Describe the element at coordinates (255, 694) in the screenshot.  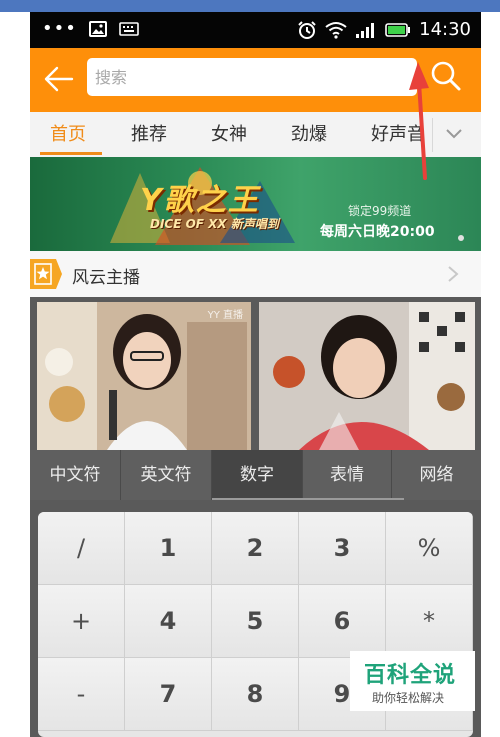
I see `key-8: 8` at that location.